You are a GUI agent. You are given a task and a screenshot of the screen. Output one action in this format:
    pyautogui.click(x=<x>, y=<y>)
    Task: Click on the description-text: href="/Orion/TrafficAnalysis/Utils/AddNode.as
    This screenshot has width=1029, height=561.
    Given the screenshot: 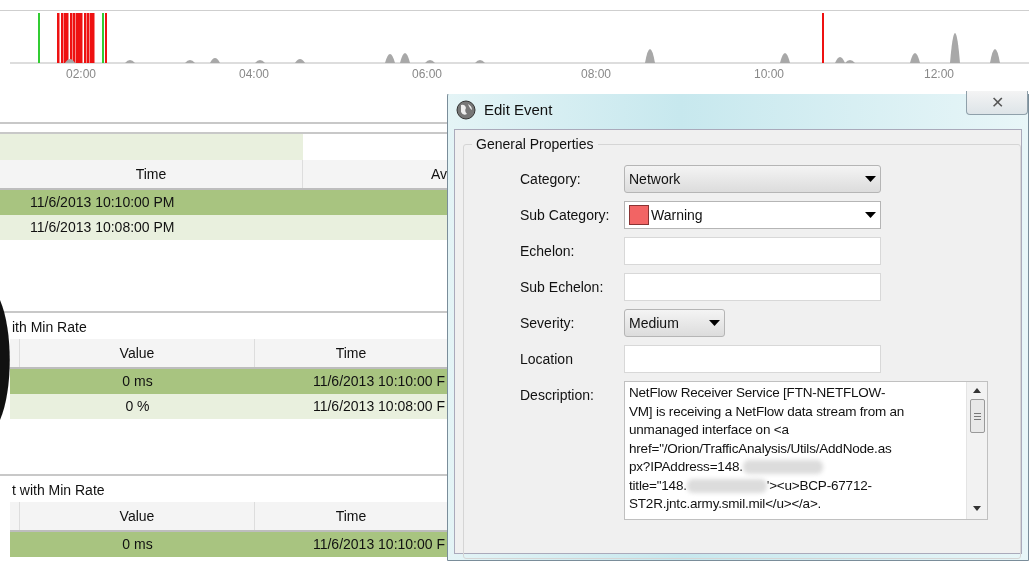 What is the action you would take?
    pyautogui.click(x=760, y=448)
    